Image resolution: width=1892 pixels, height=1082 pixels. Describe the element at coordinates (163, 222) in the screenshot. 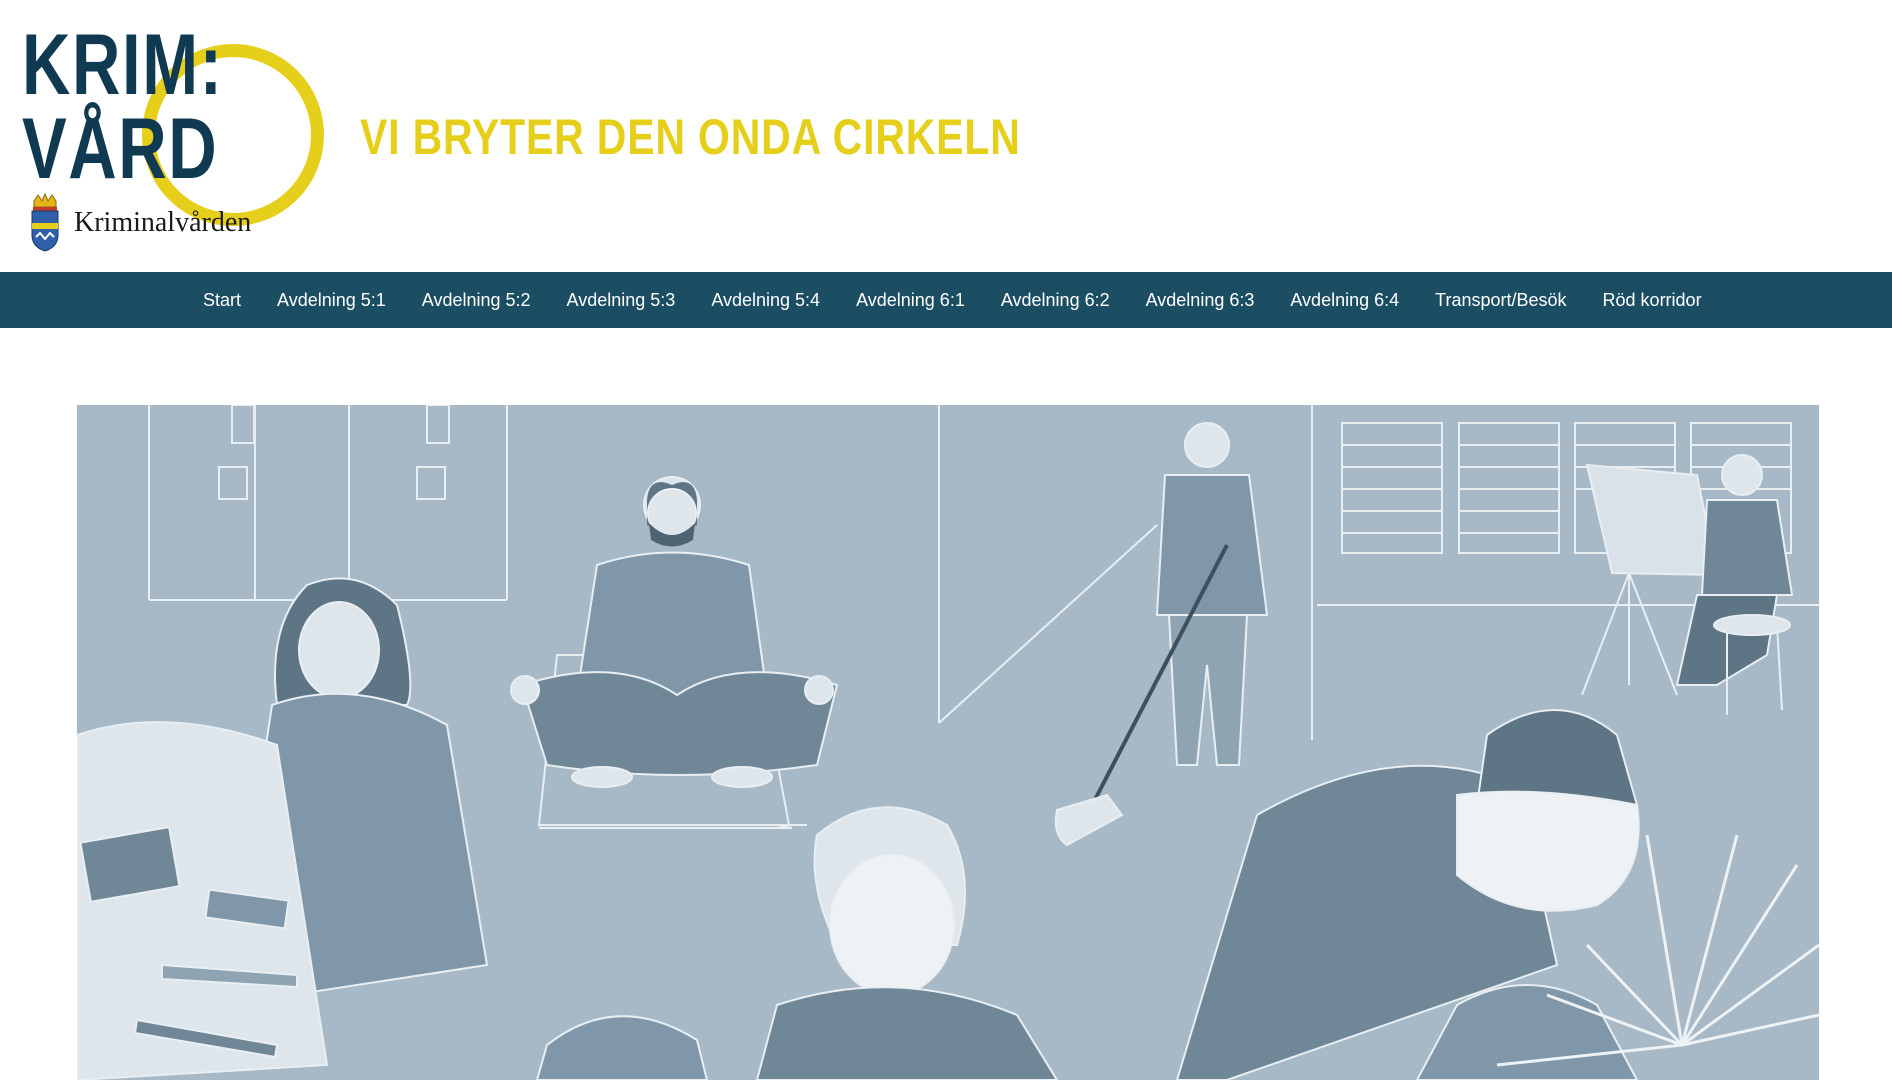

I see `agency-name: Kriminalvården` at that location.